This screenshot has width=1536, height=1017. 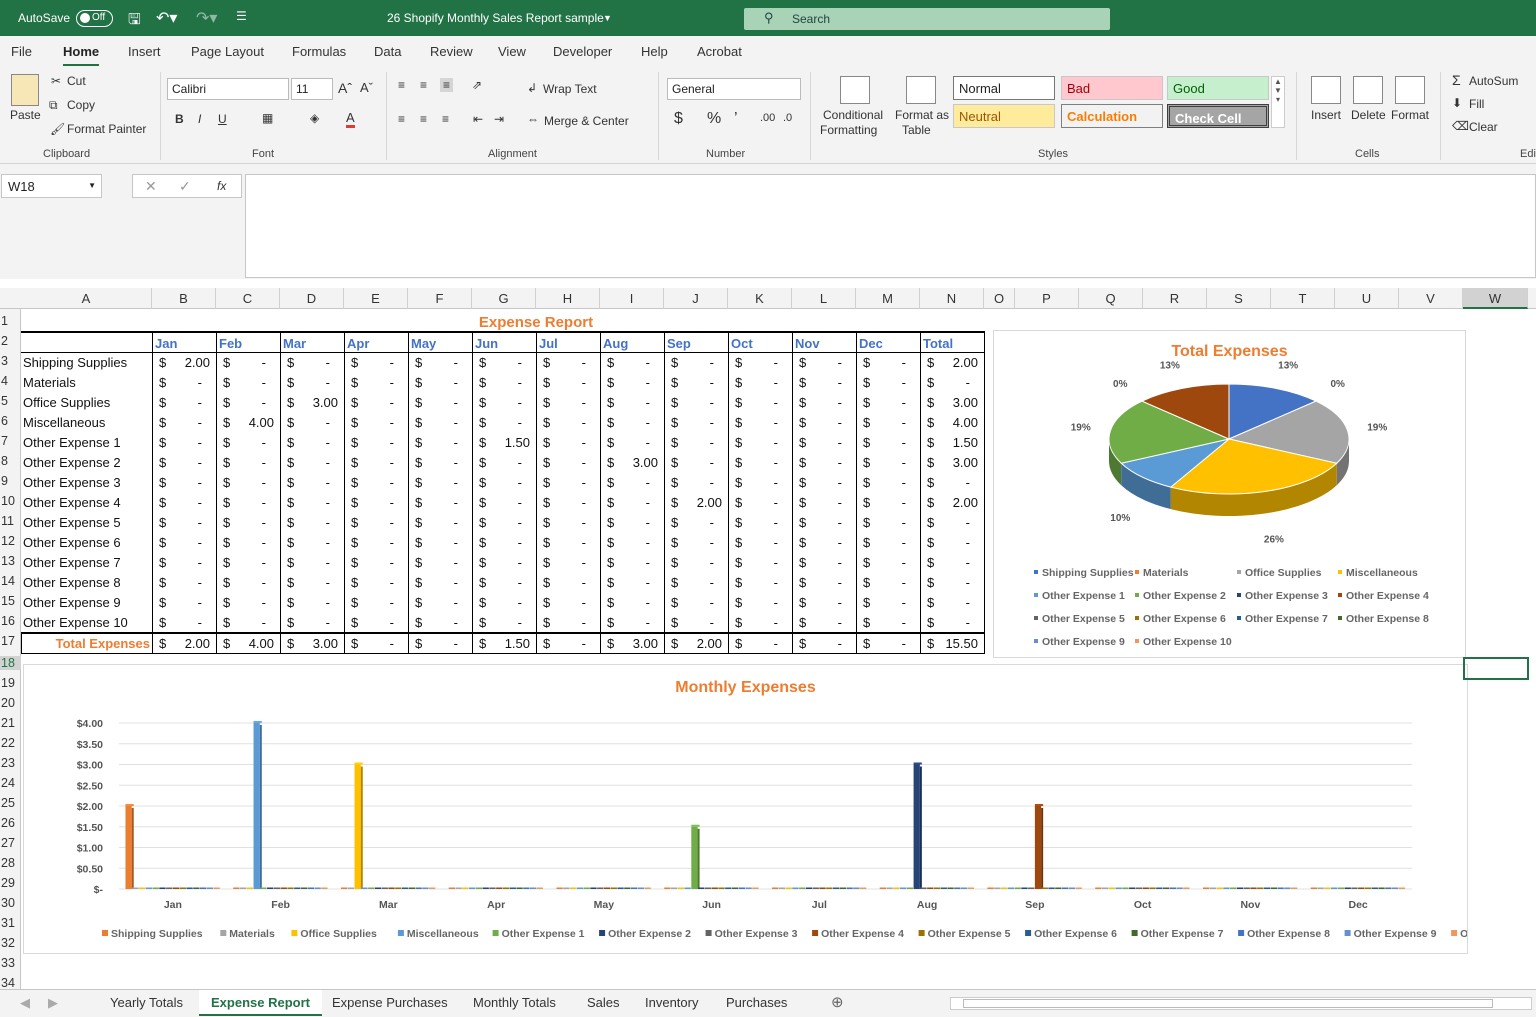 What do you see at coordinates (654, 51) in the screenshot?
I see `tab-help: Help` at bounding box center [654, 51].